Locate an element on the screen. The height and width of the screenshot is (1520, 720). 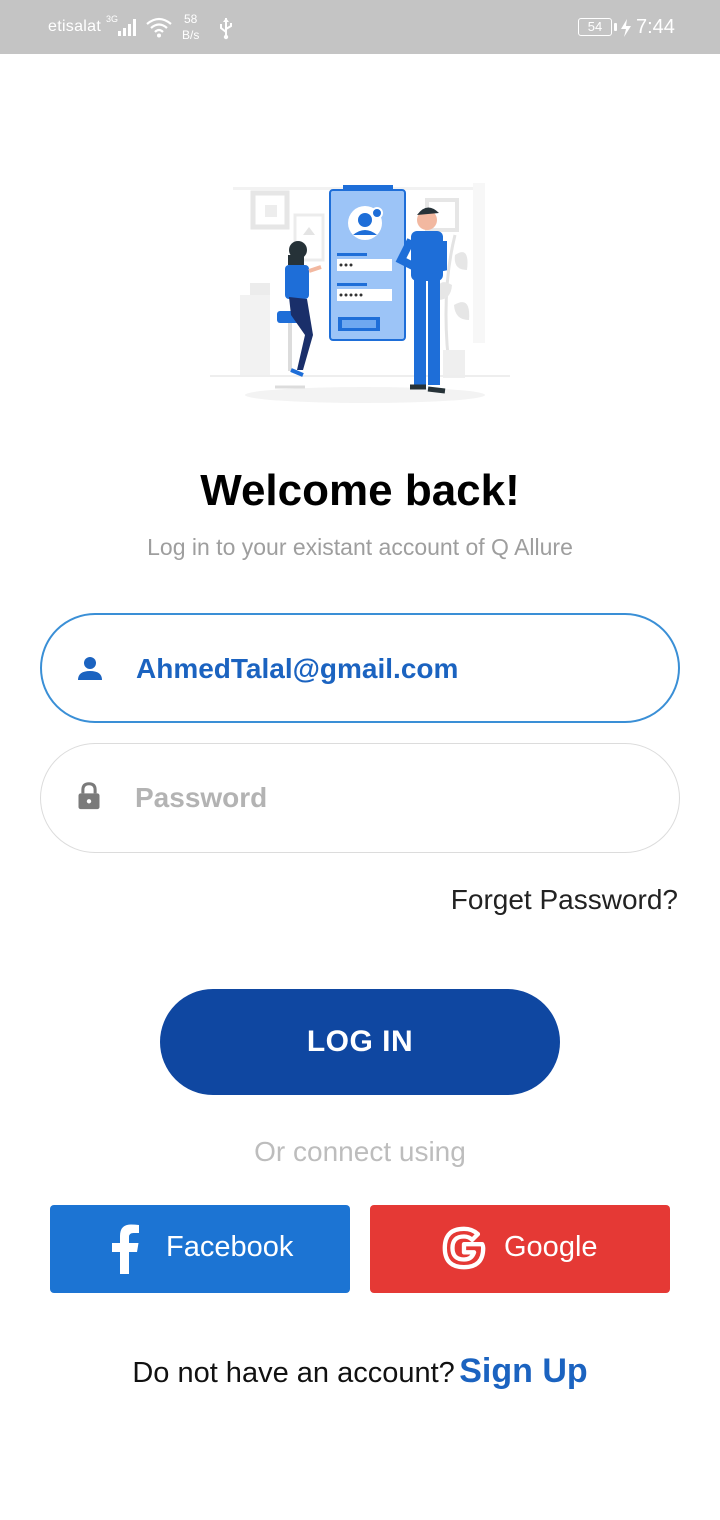
battery-icon: 54 is located at coordinates (595, 27).